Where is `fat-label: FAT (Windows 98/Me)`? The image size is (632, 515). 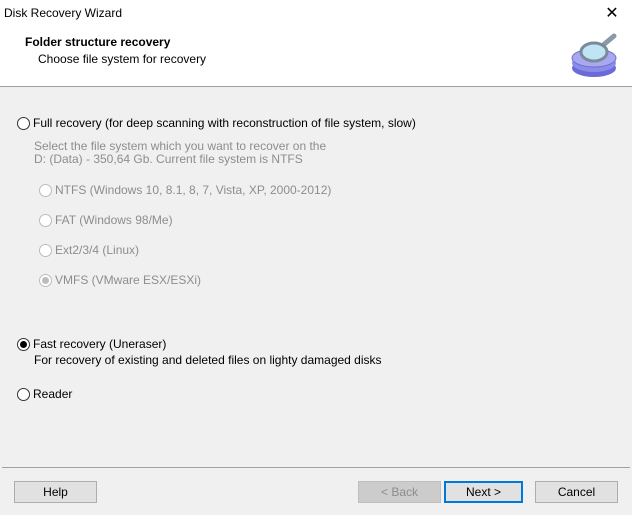
fat-label: FAT (Windows 98/Me) is located at coordinates (114, 220).